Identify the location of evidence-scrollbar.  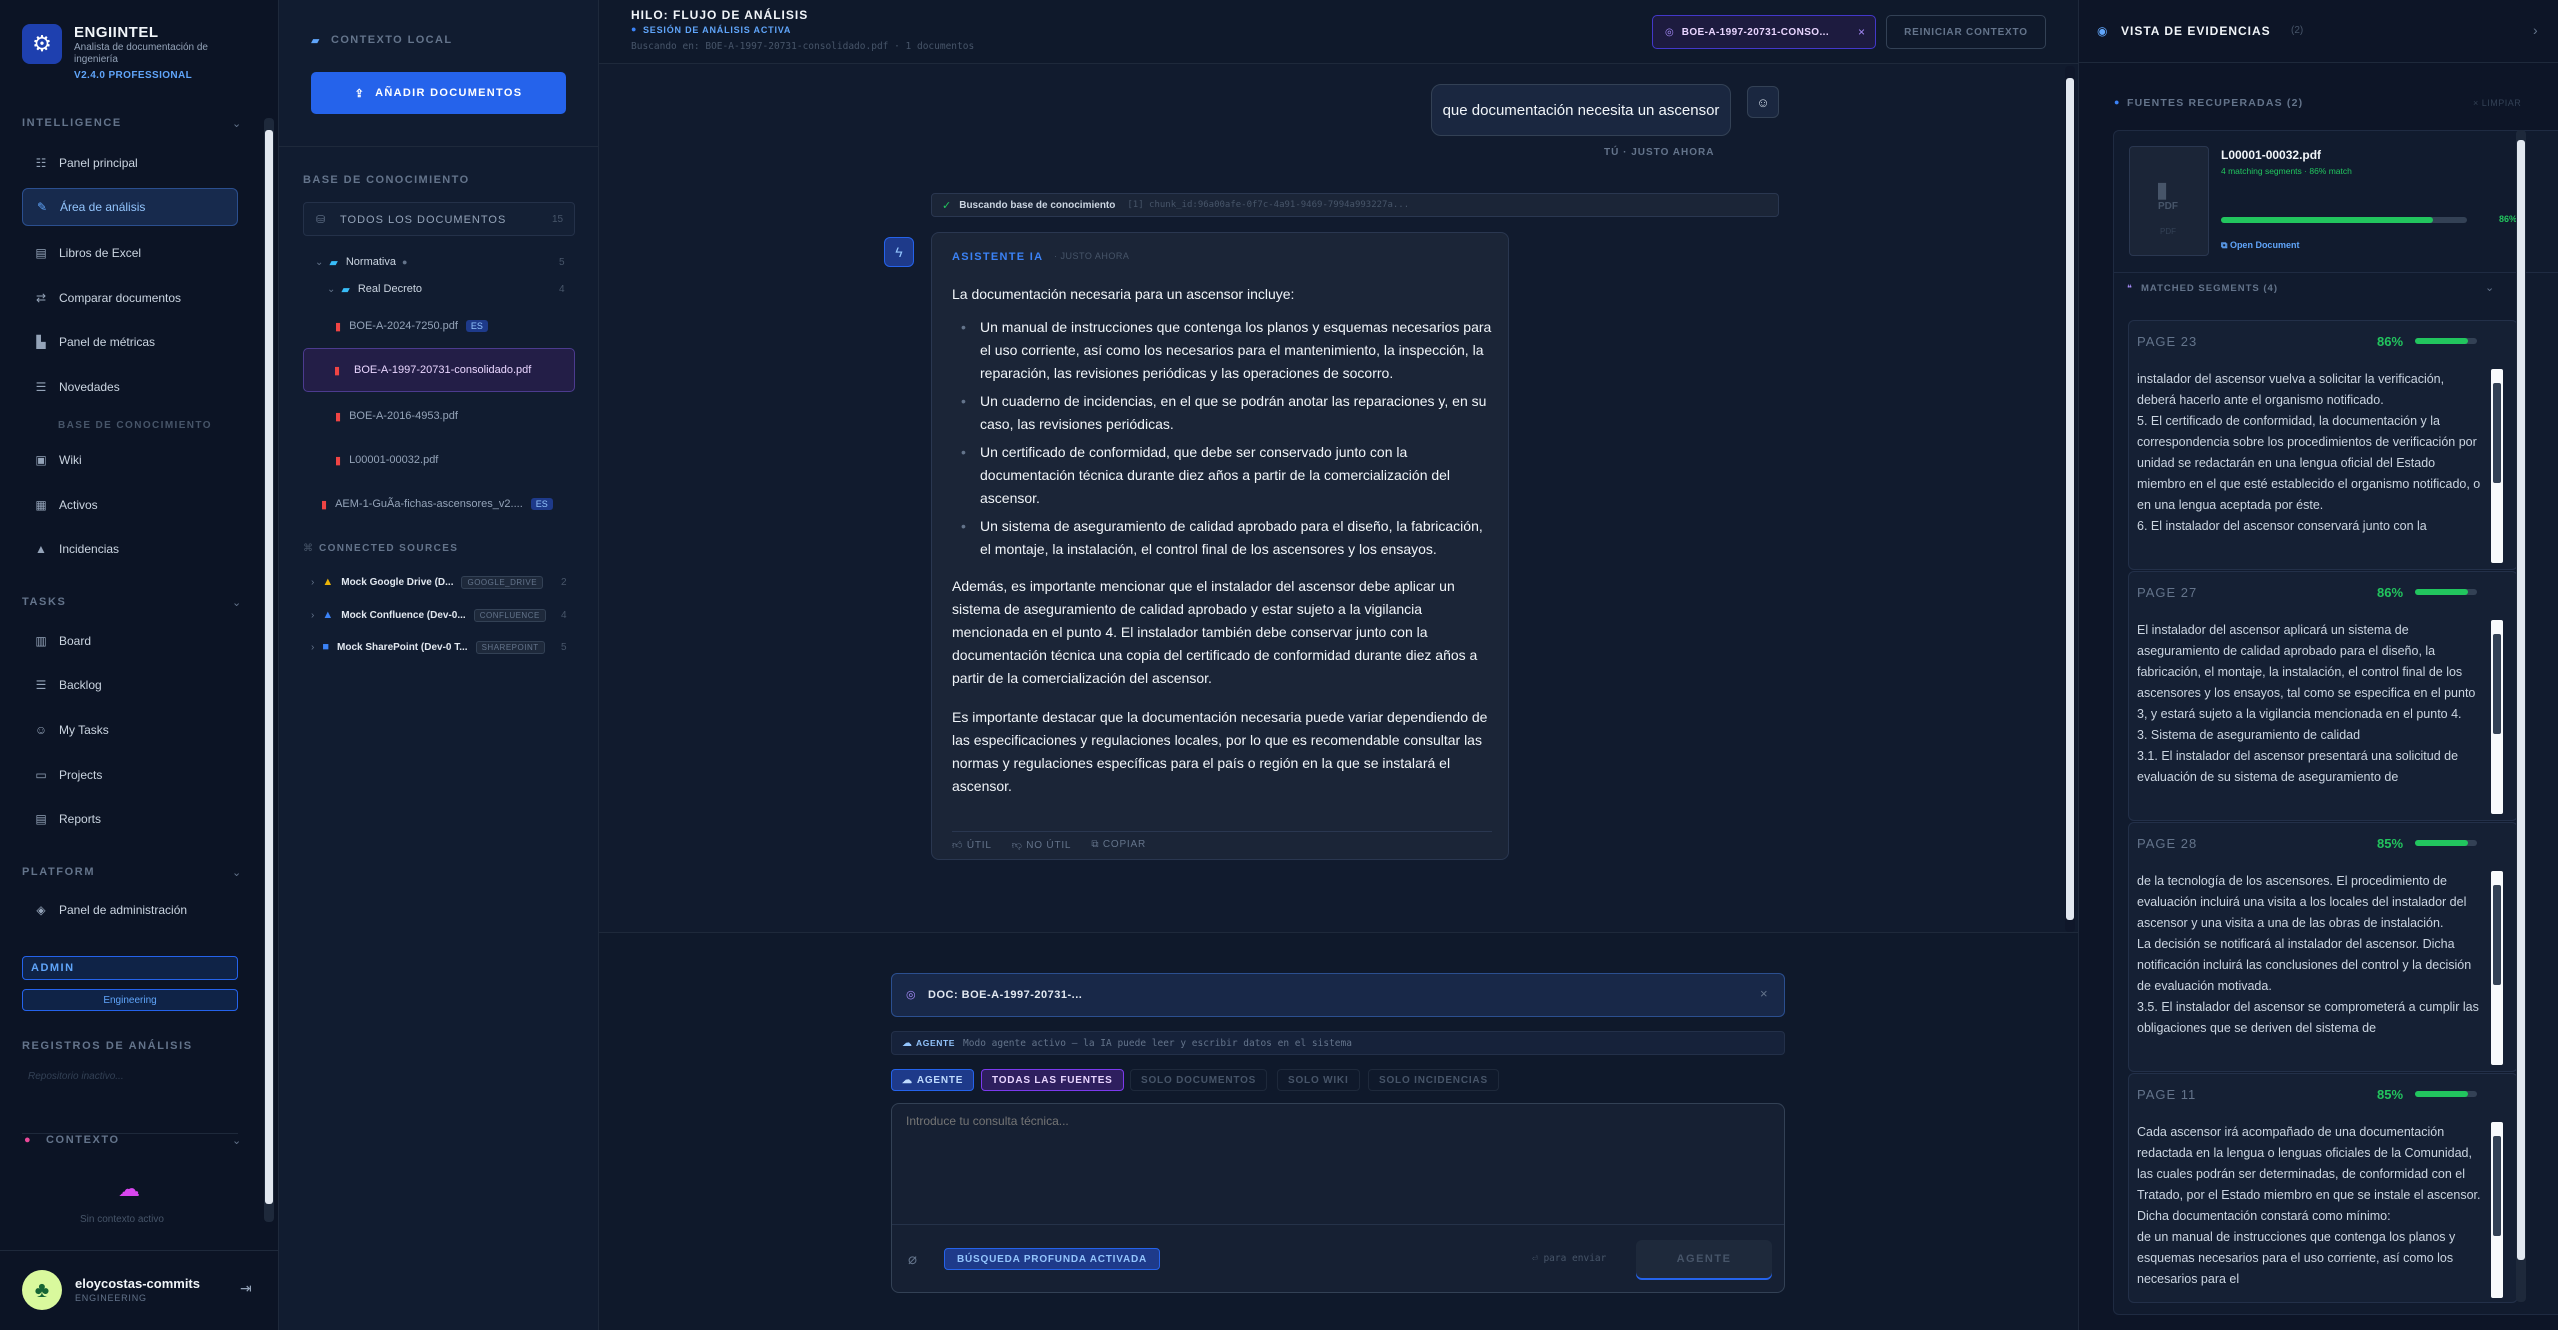
(2521, 716).